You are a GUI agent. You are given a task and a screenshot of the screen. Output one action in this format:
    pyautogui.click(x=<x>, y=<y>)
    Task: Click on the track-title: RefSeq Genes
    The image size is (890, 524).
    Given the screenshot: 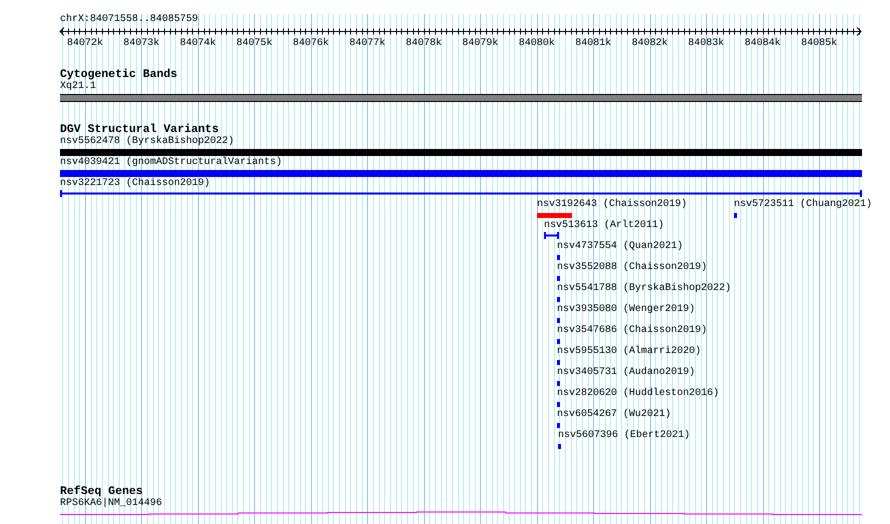 What is the action you would take?
    pyautogui.click(x=101, y=491)
    